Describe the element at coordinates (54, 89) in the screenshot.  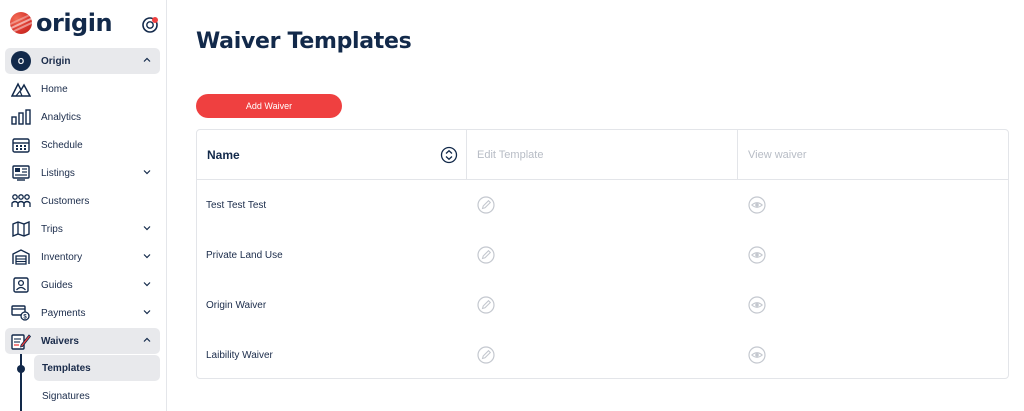
I see `sidebar-item-label: Home` at that location.